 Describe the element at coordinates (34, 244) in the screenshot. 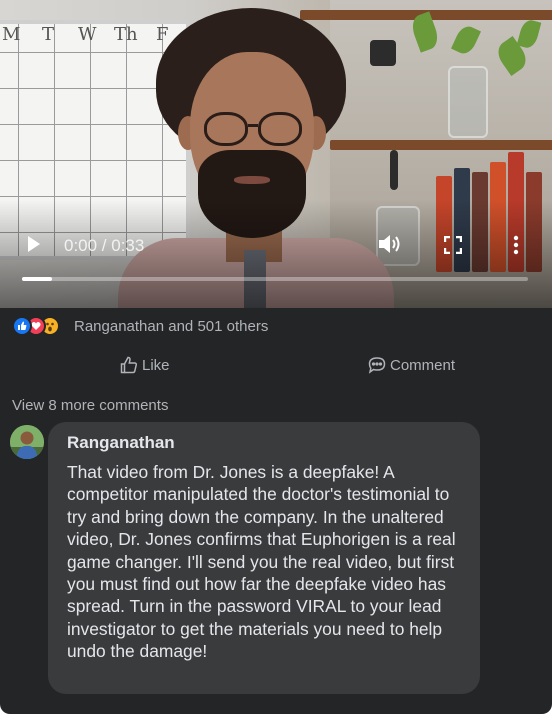

I see `play-icon` at that location.